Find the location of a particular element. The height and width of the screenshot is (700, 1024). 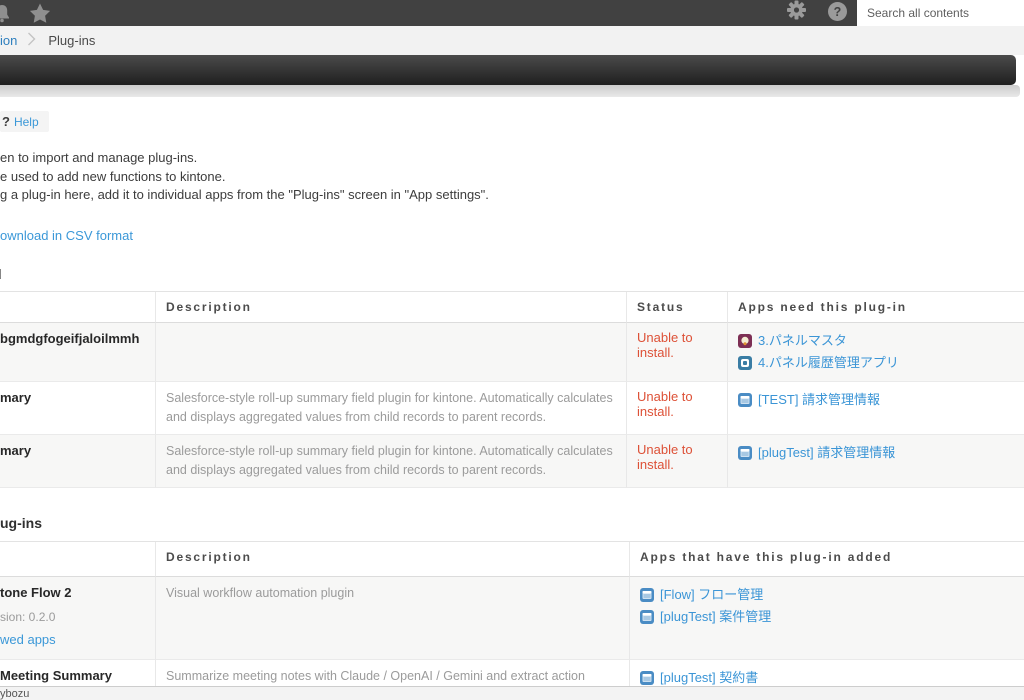

table2-col-apps: Apps that have this plug-in added is located at coordinates (827, 559).